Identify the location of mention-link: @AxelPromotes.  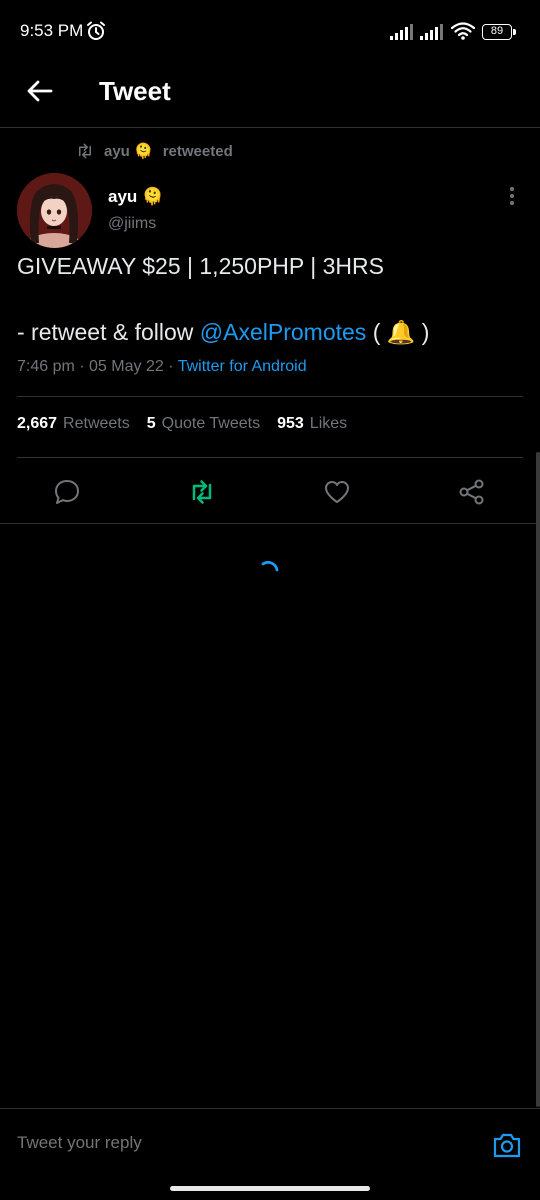
(283, 332).